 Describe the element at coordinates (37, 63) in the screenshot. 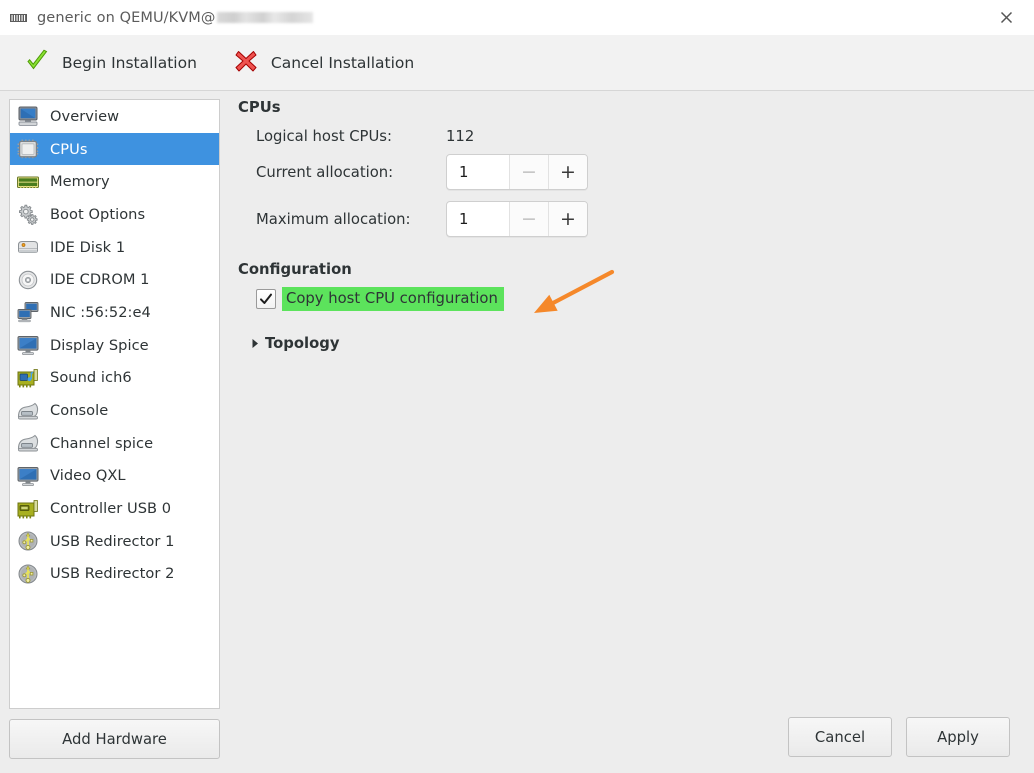

I see `green-check-icon` at that location.